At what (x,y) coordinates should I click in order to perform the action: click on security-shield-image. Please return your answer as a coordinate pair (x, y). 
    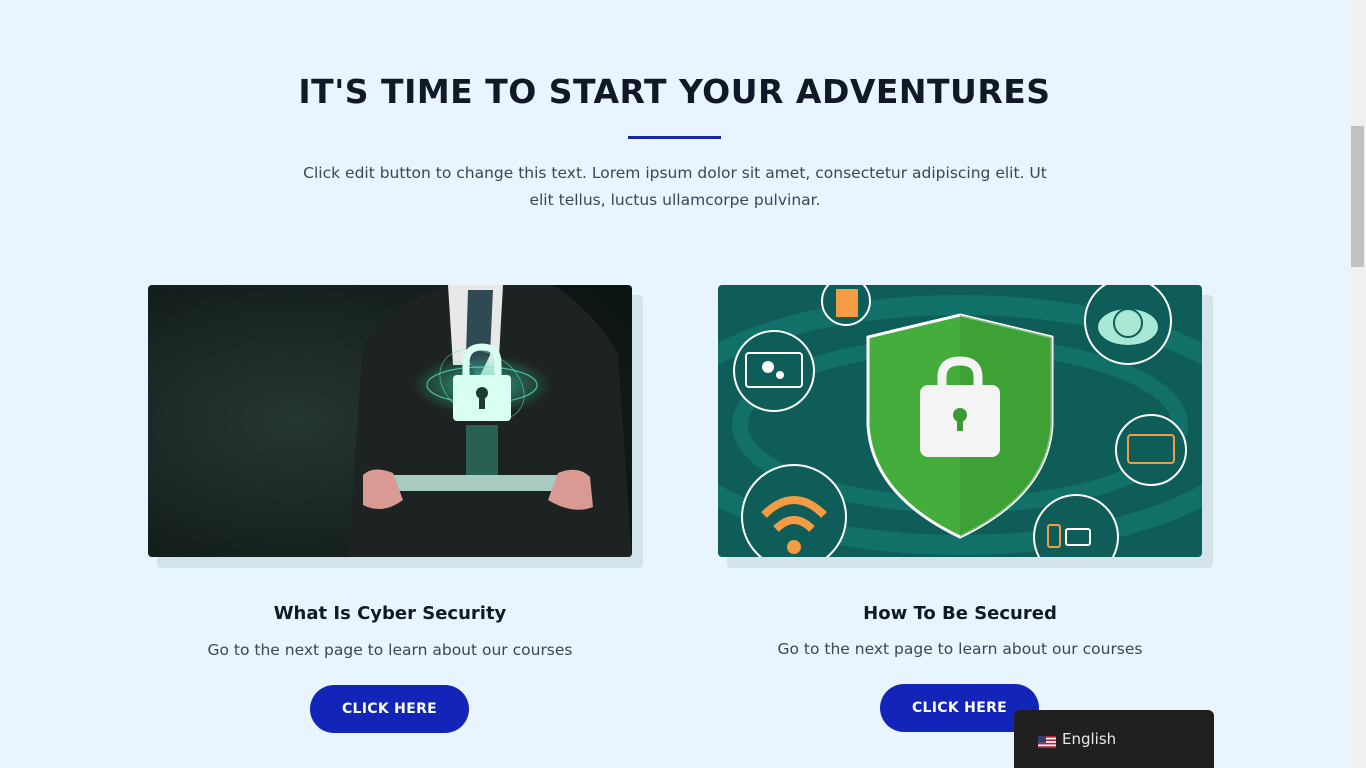
    Looking at the image, I should click on (960, 421).